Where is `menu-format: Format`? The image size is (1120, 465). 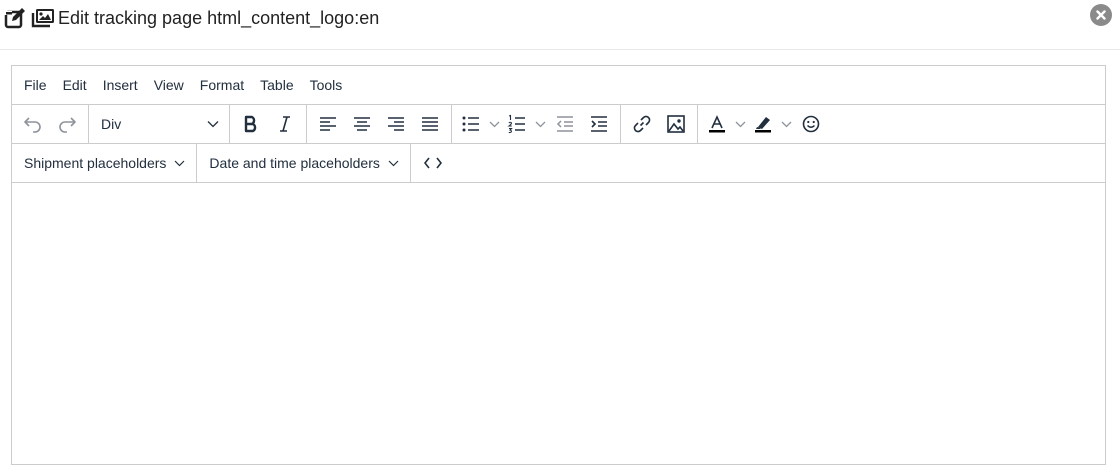
menu-format: Format is located at coordinates (222, 85).